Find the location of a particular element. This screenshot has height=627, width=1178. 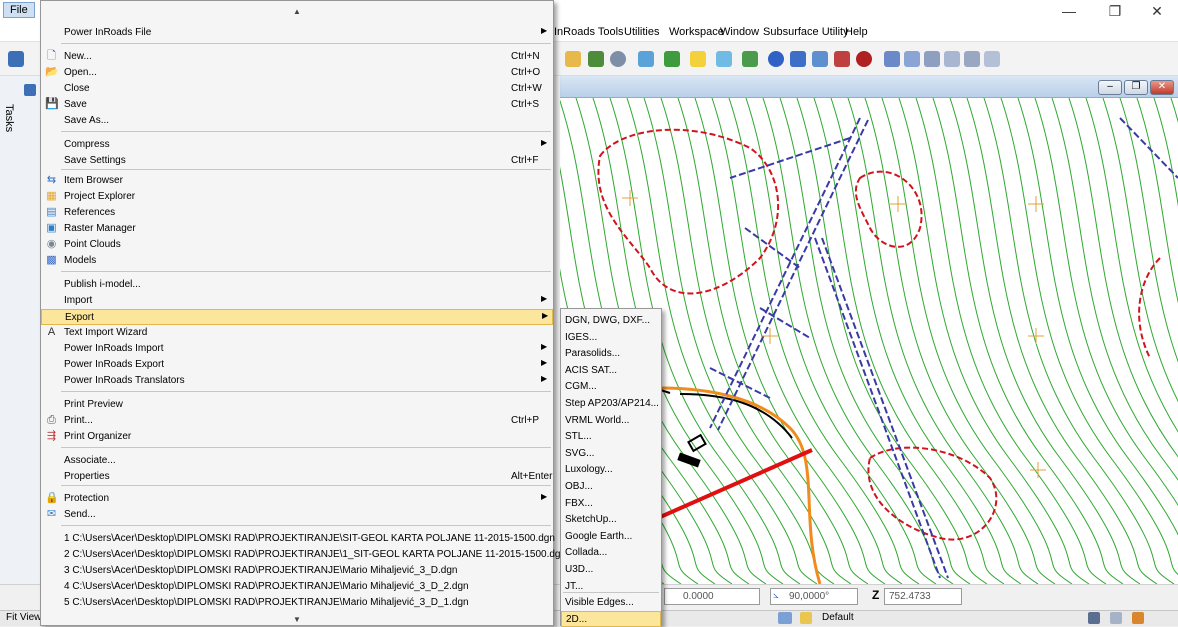

open-folder-icon: 📂 is located at coordinates (52, 72).